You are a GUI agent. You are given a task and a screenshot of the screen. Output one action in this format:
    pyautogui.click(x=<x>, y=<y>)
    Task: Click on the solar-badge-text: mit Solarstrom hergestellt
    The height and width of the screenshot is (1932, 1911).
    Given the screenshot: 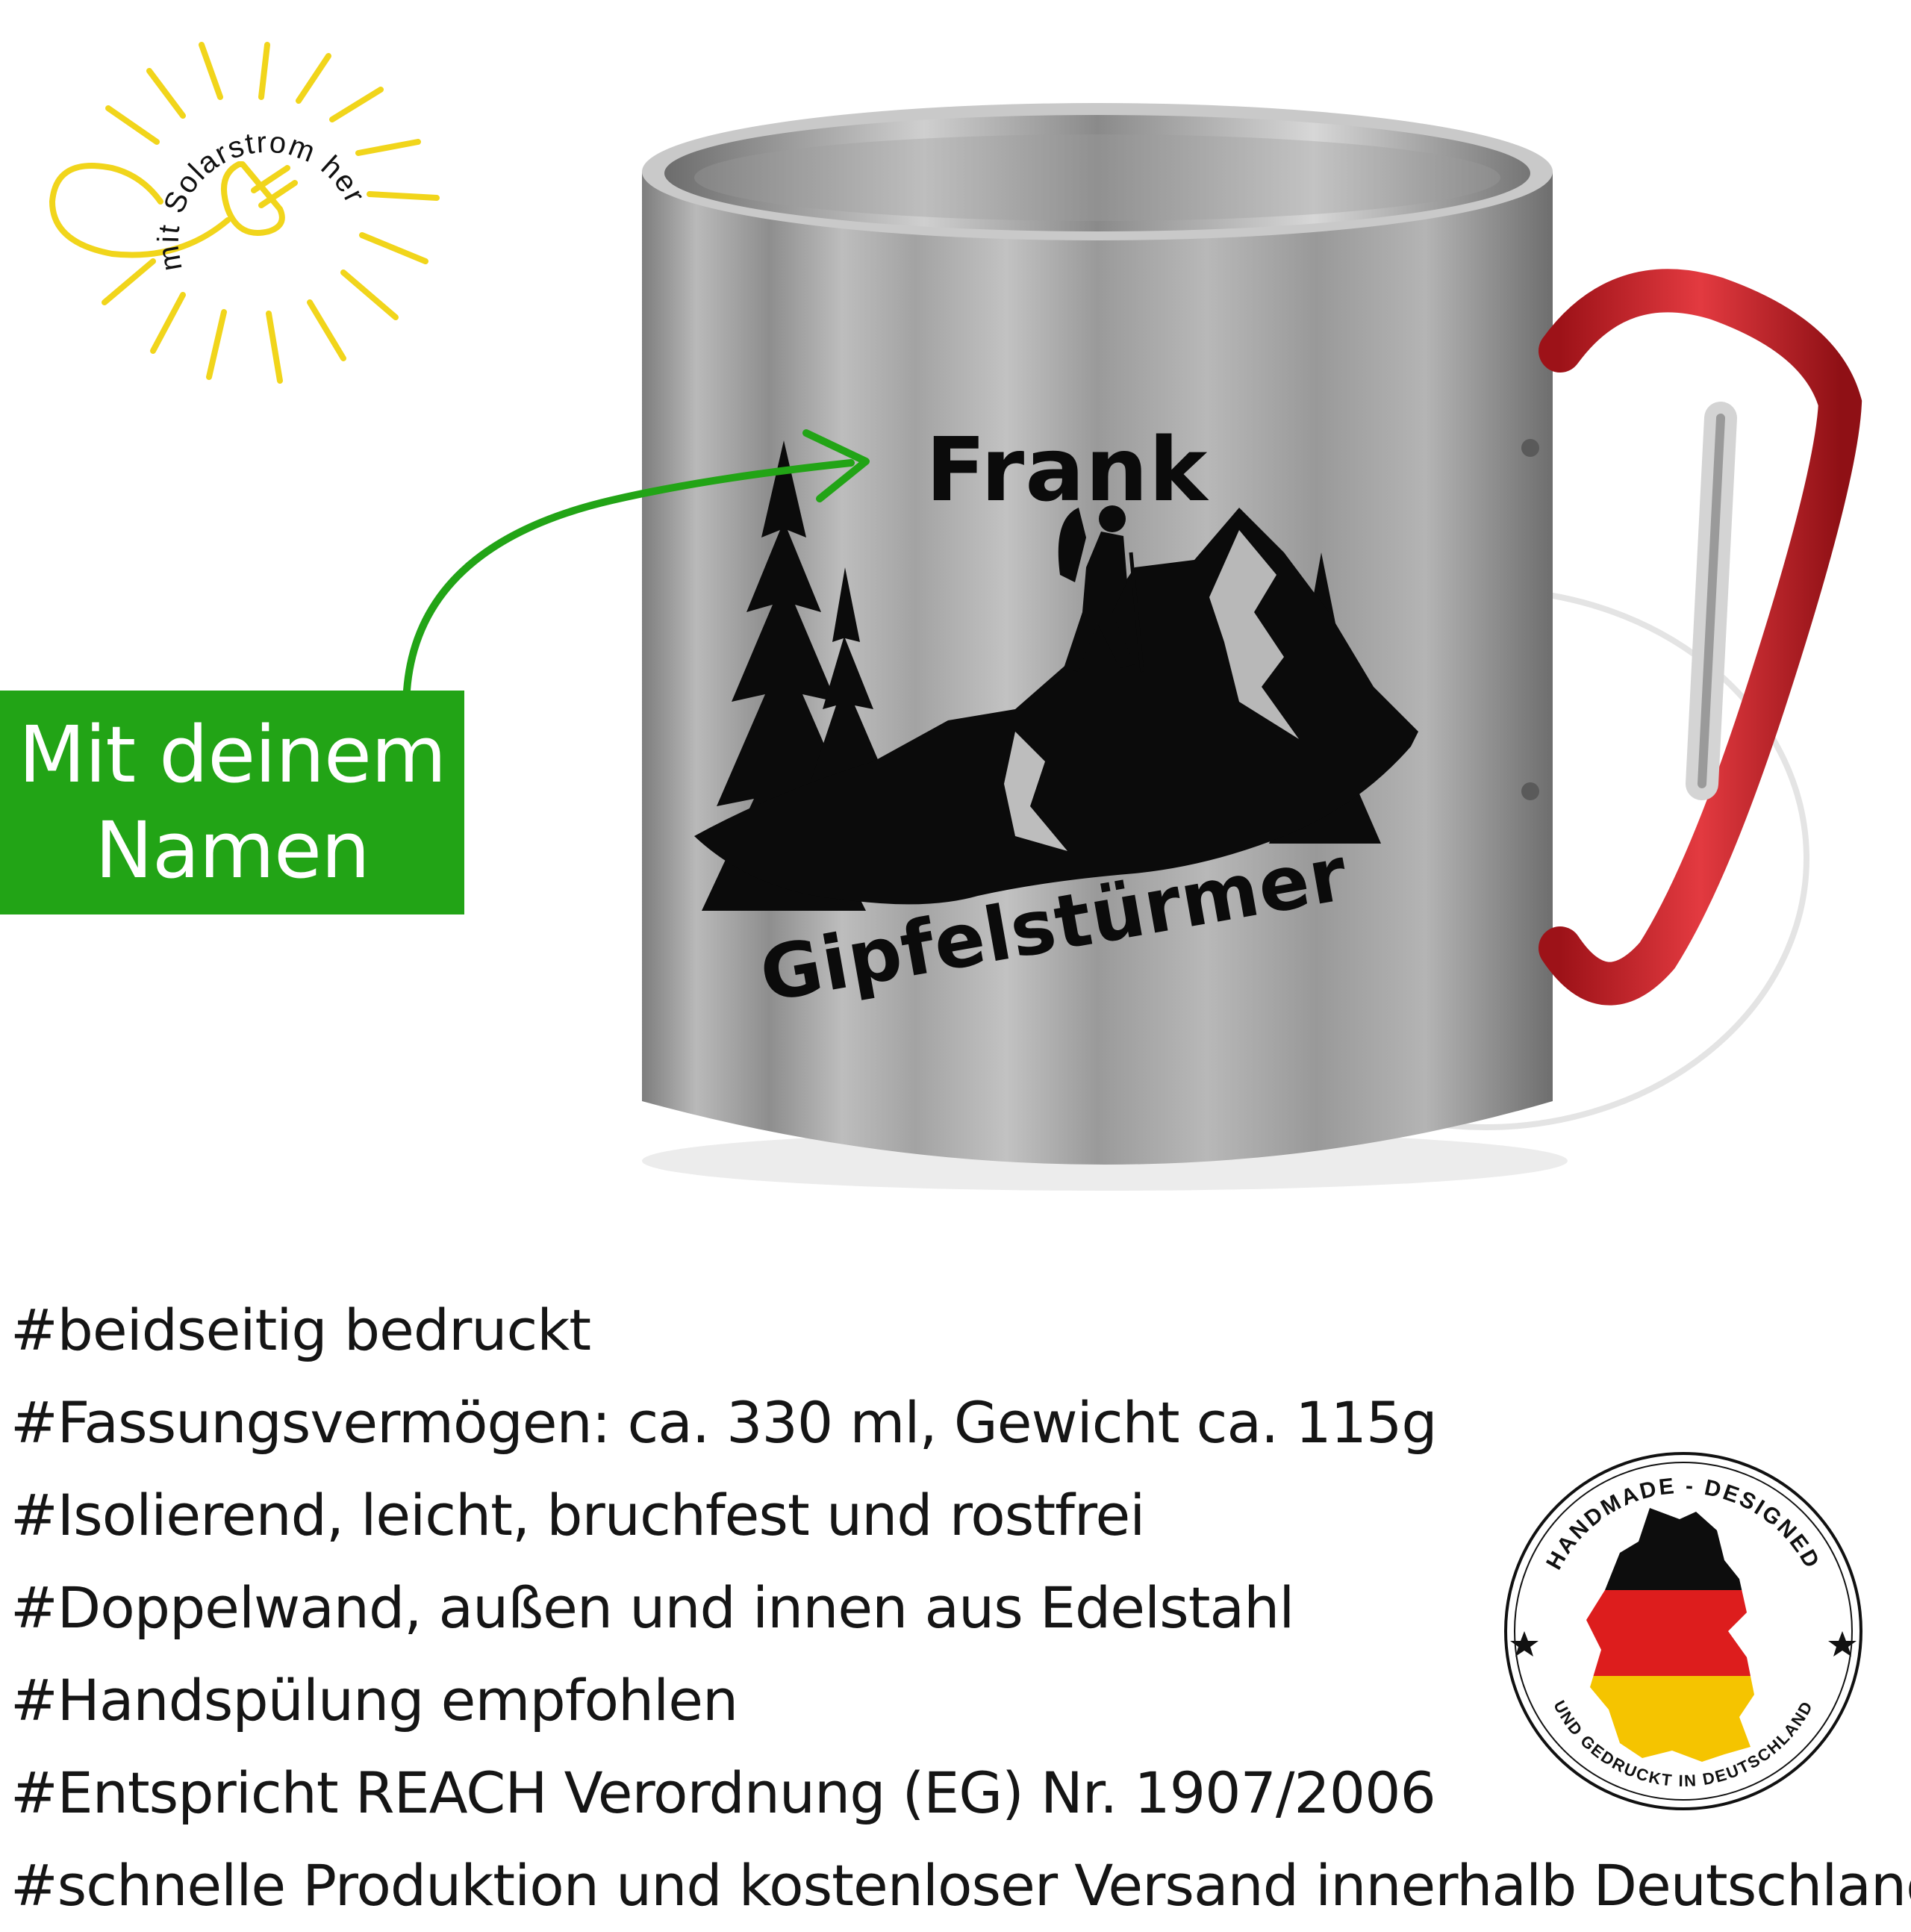 What is the action you would take?
    pyautogui.click(x=200, y=144)
    